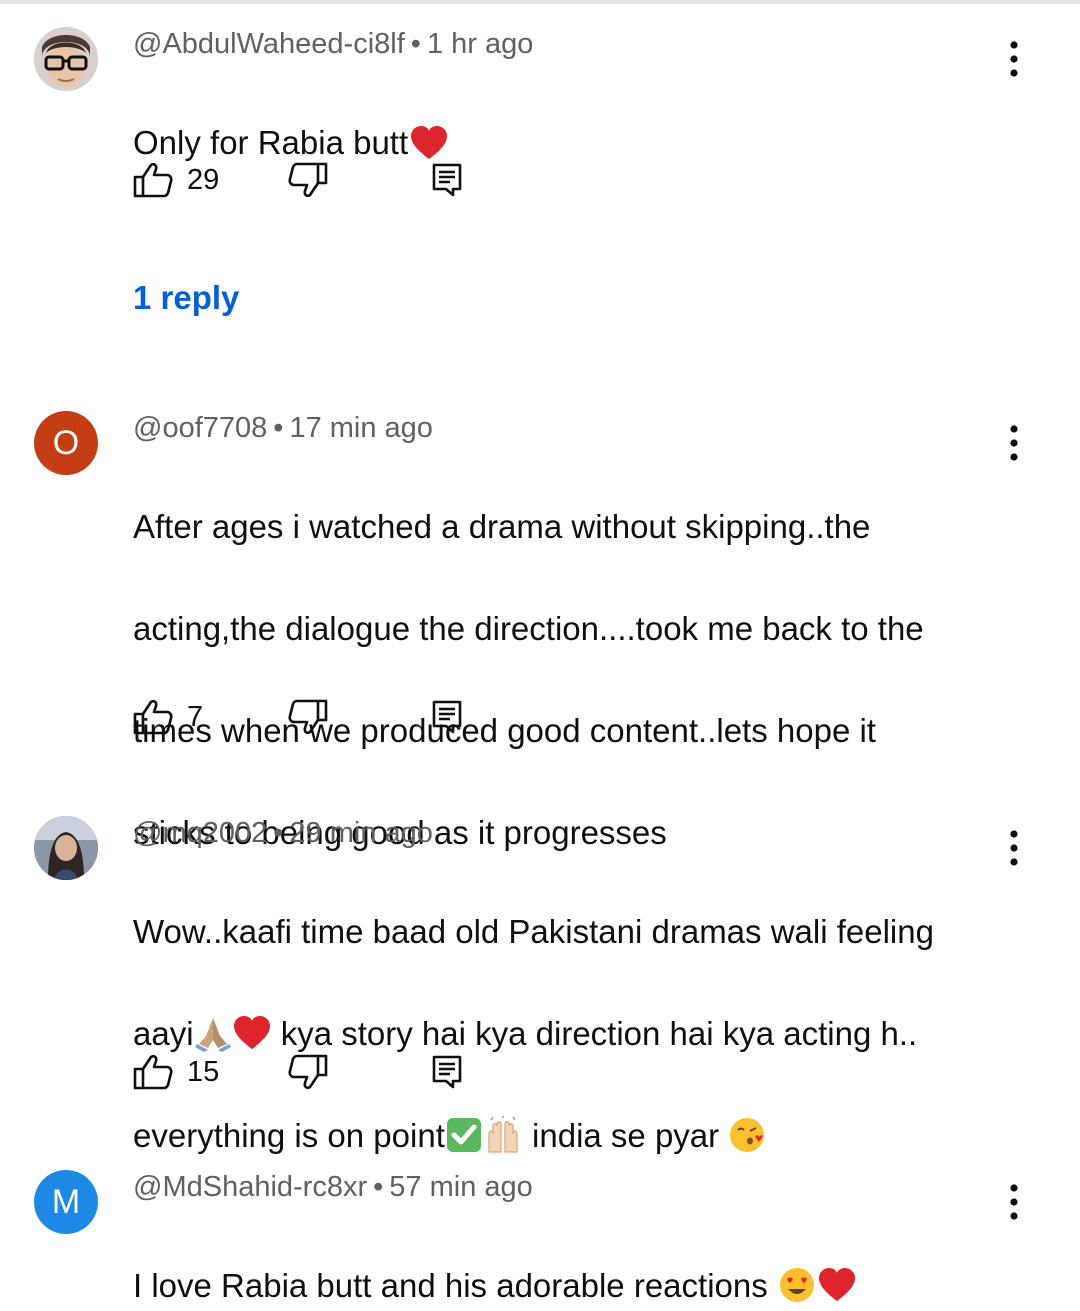  I want to click on author-handle: @oof7708, so click(200, 428).